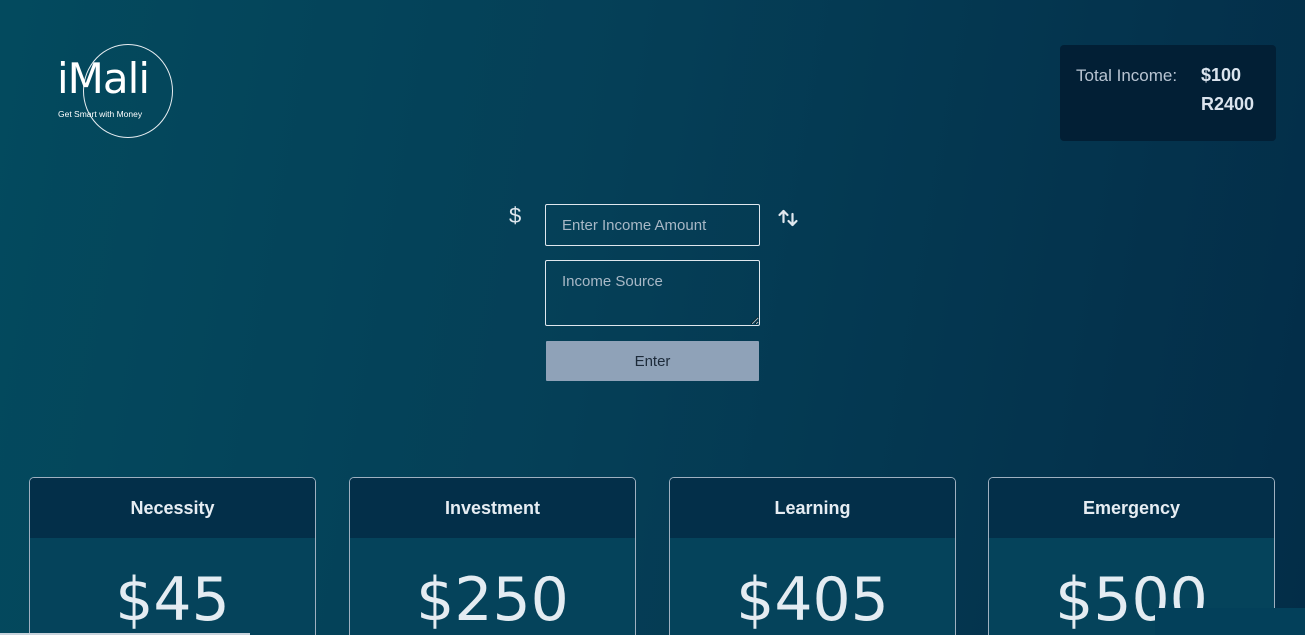 The width and height of the screenshot is (1305, 635). Describe the element at coordinates (1131, 508) in the screenshot. I see `card-title: Emergency` at that location.